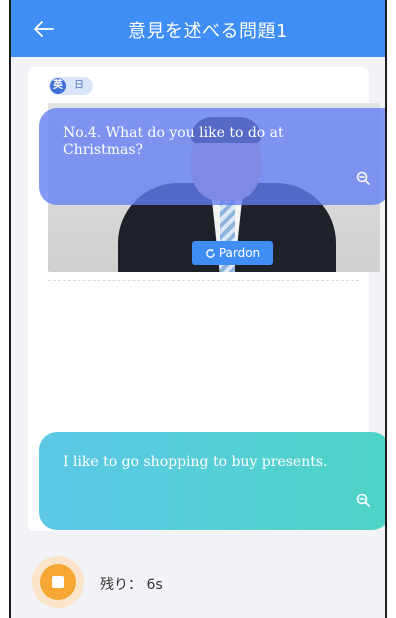 This screenshot has width=396, height=618. Describe the element at coordinates (210, 253) in the screenshot. I see `refresh-icon` at that location.